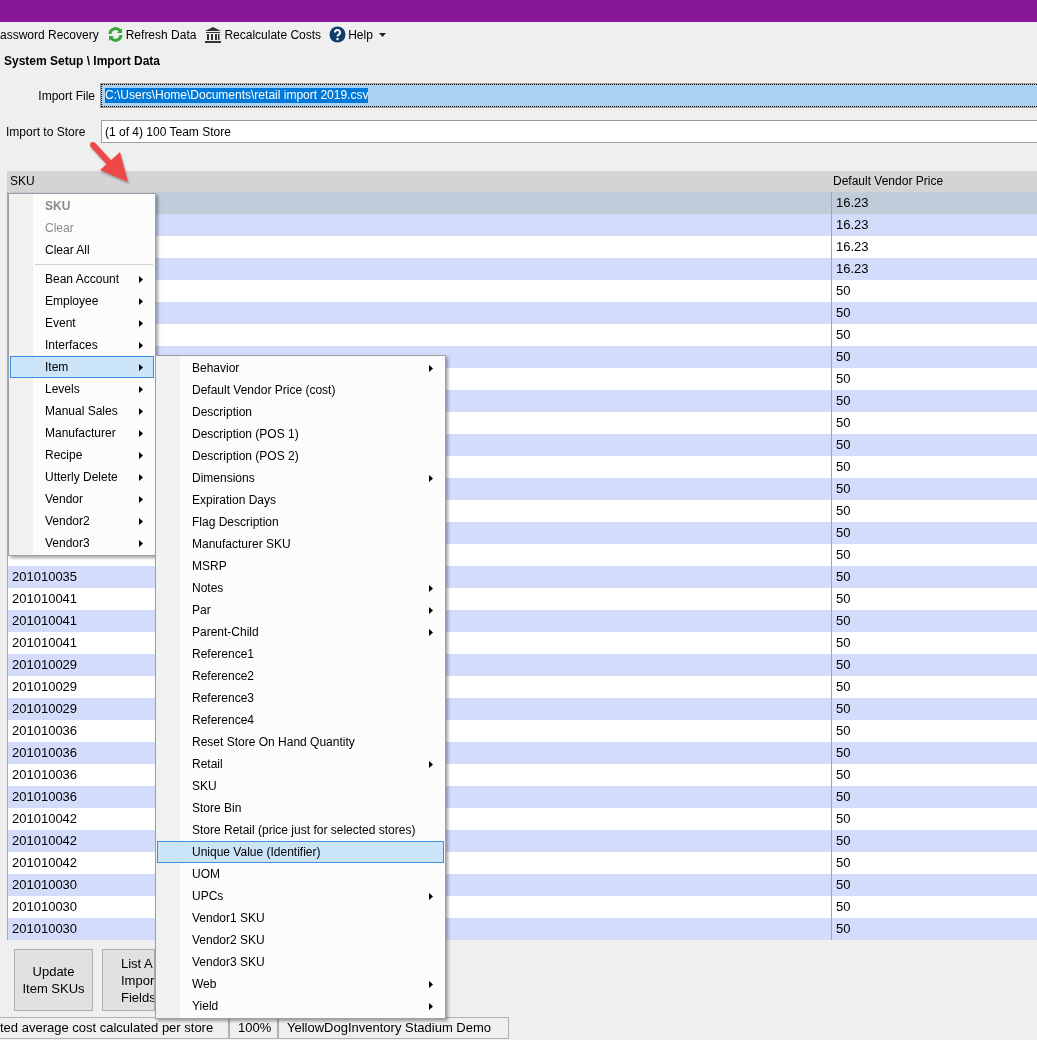 The width and height of the screenshot is (1037, 1040). I want to click on column-header: Default Vendor Price, so click(888, 181).